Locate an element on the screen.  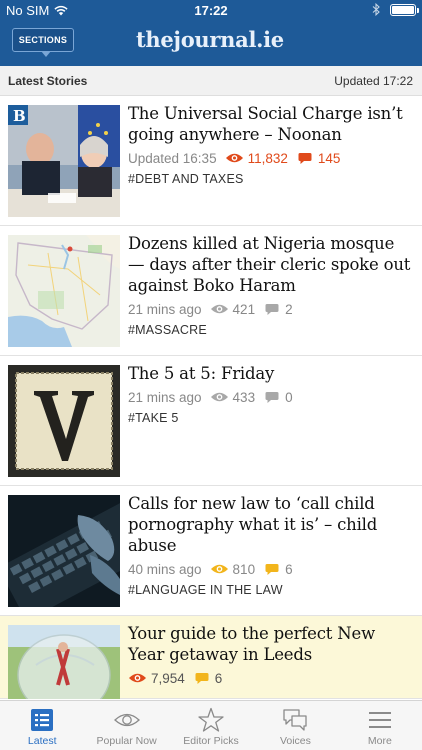
battery-icon is located at coordinates (404, 9).